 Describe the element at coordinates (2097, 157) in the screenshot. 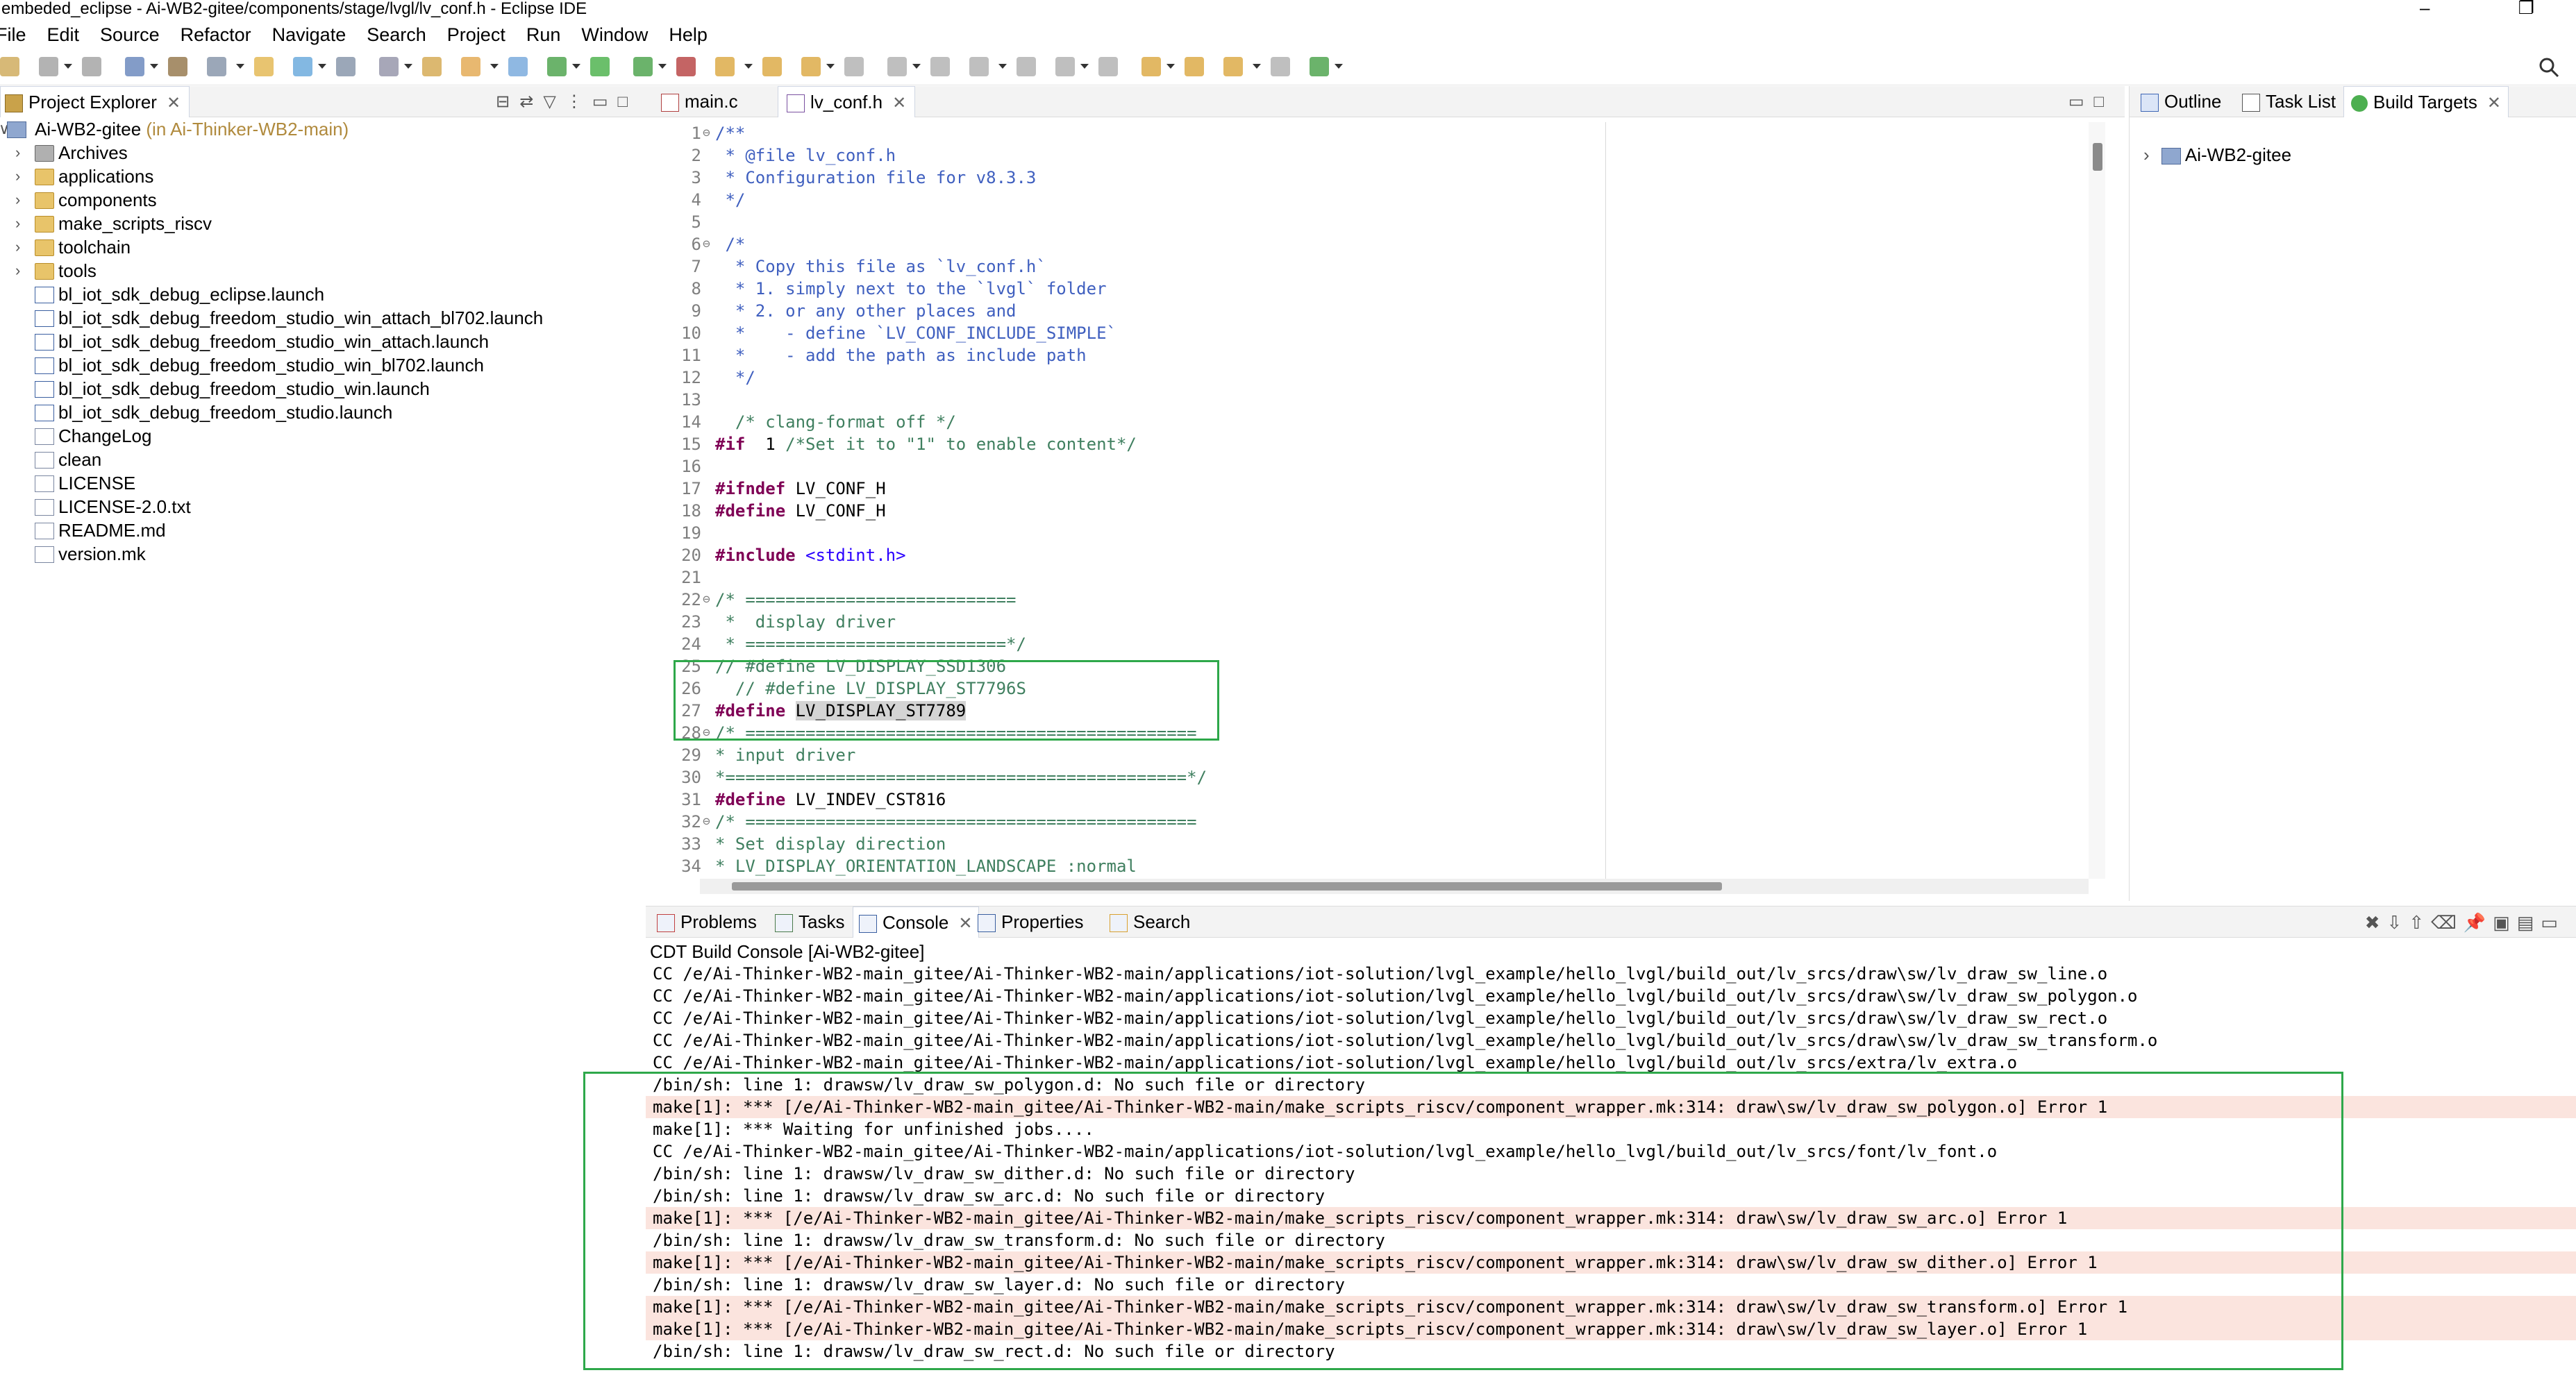

I see `vertical-scroll-thumb` at that location.